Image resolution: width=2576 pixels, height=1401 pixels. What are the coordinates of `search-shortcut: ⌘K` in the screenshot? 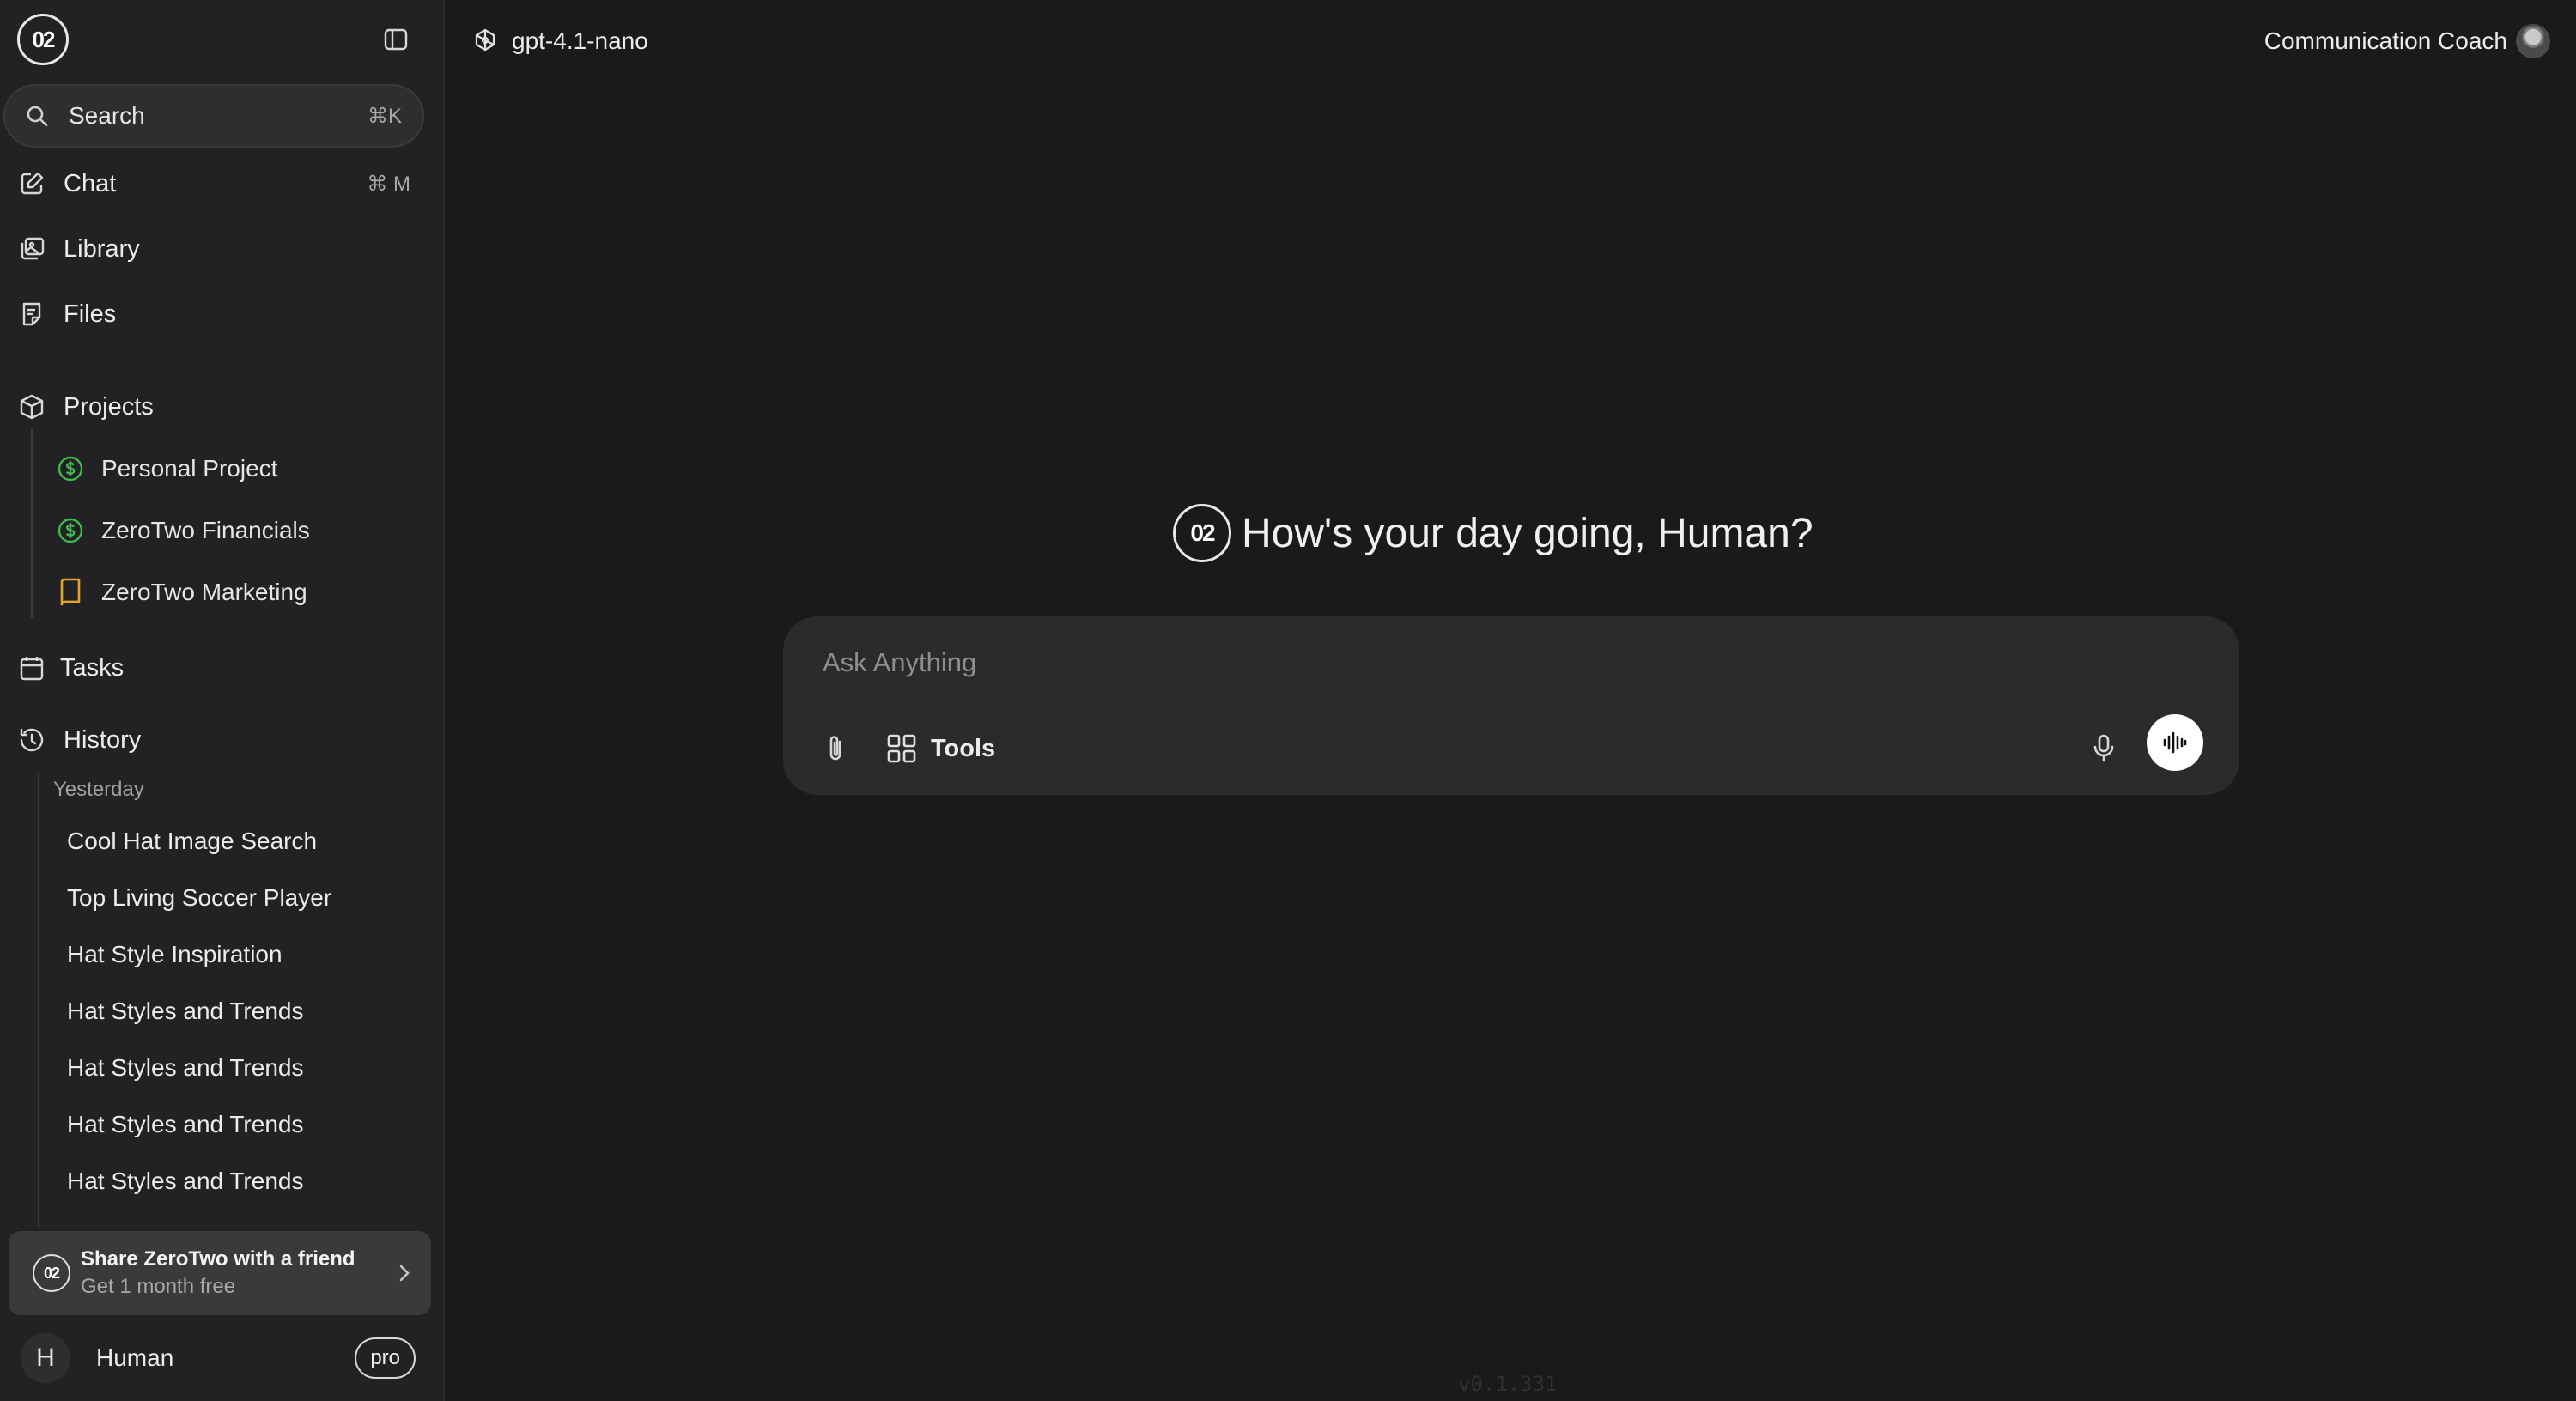 It's located at (385, 116).